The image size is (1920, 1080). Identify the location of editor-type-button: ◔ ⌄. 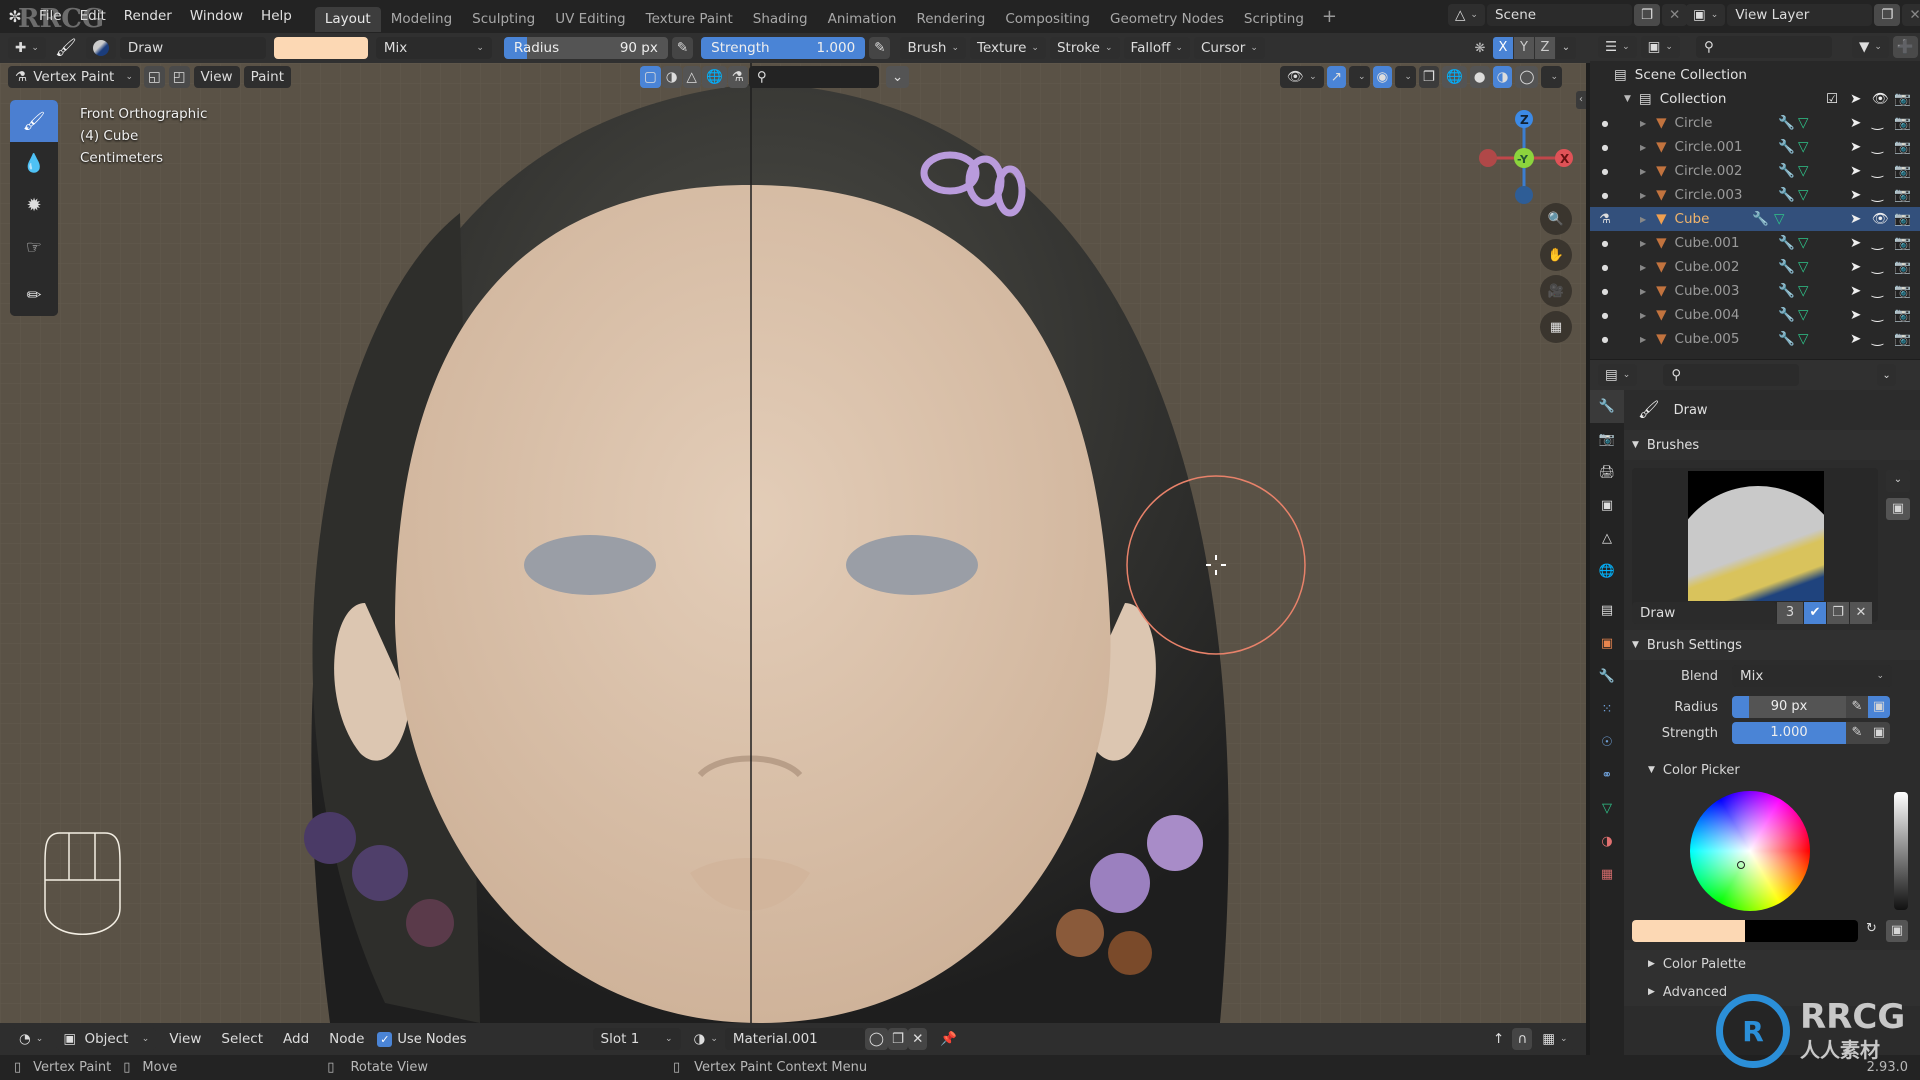
(31, 1039).